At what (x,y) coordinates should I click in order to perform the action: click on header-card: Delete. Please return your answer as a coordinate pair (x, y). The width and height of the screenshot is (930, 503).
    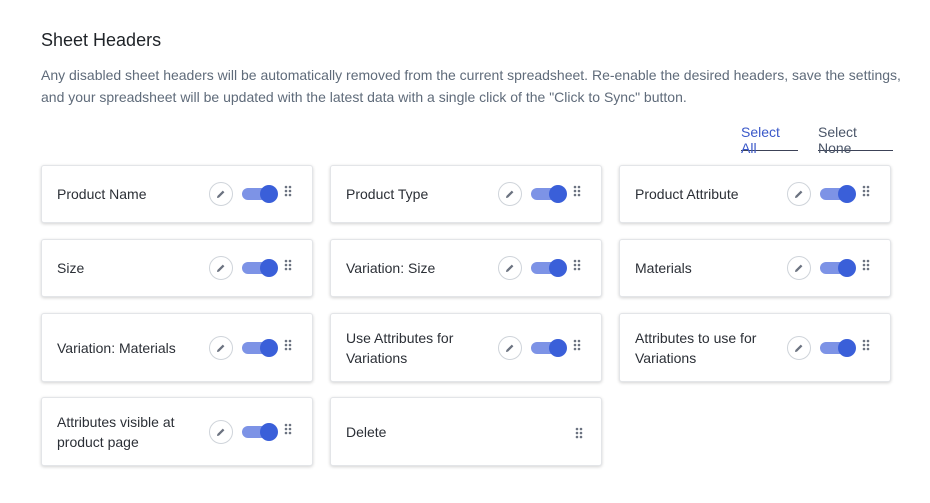
    Looking at the image, I should click on (466, 431).